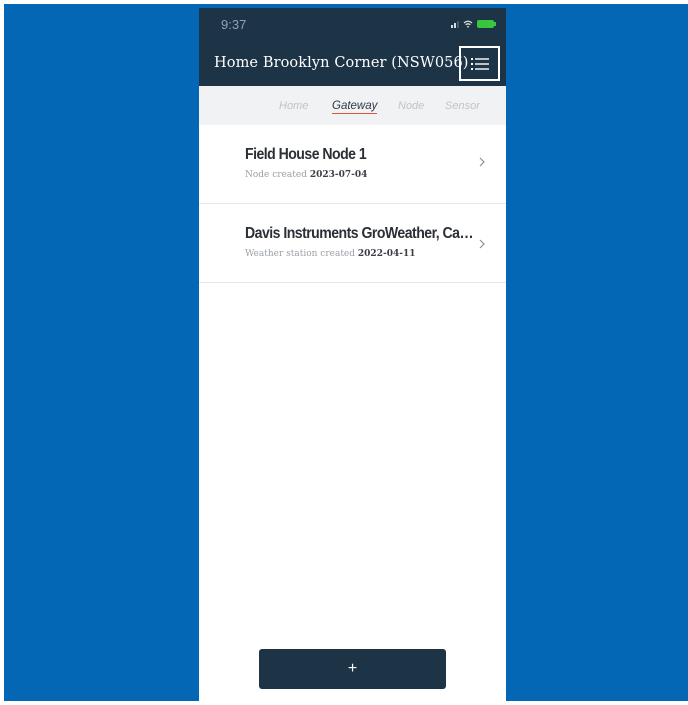 The height and width of the screenshot is (705, 688). Describe the element at coordinates (411, 106) in the screenshot. I see `tab-node: Node` at that location.